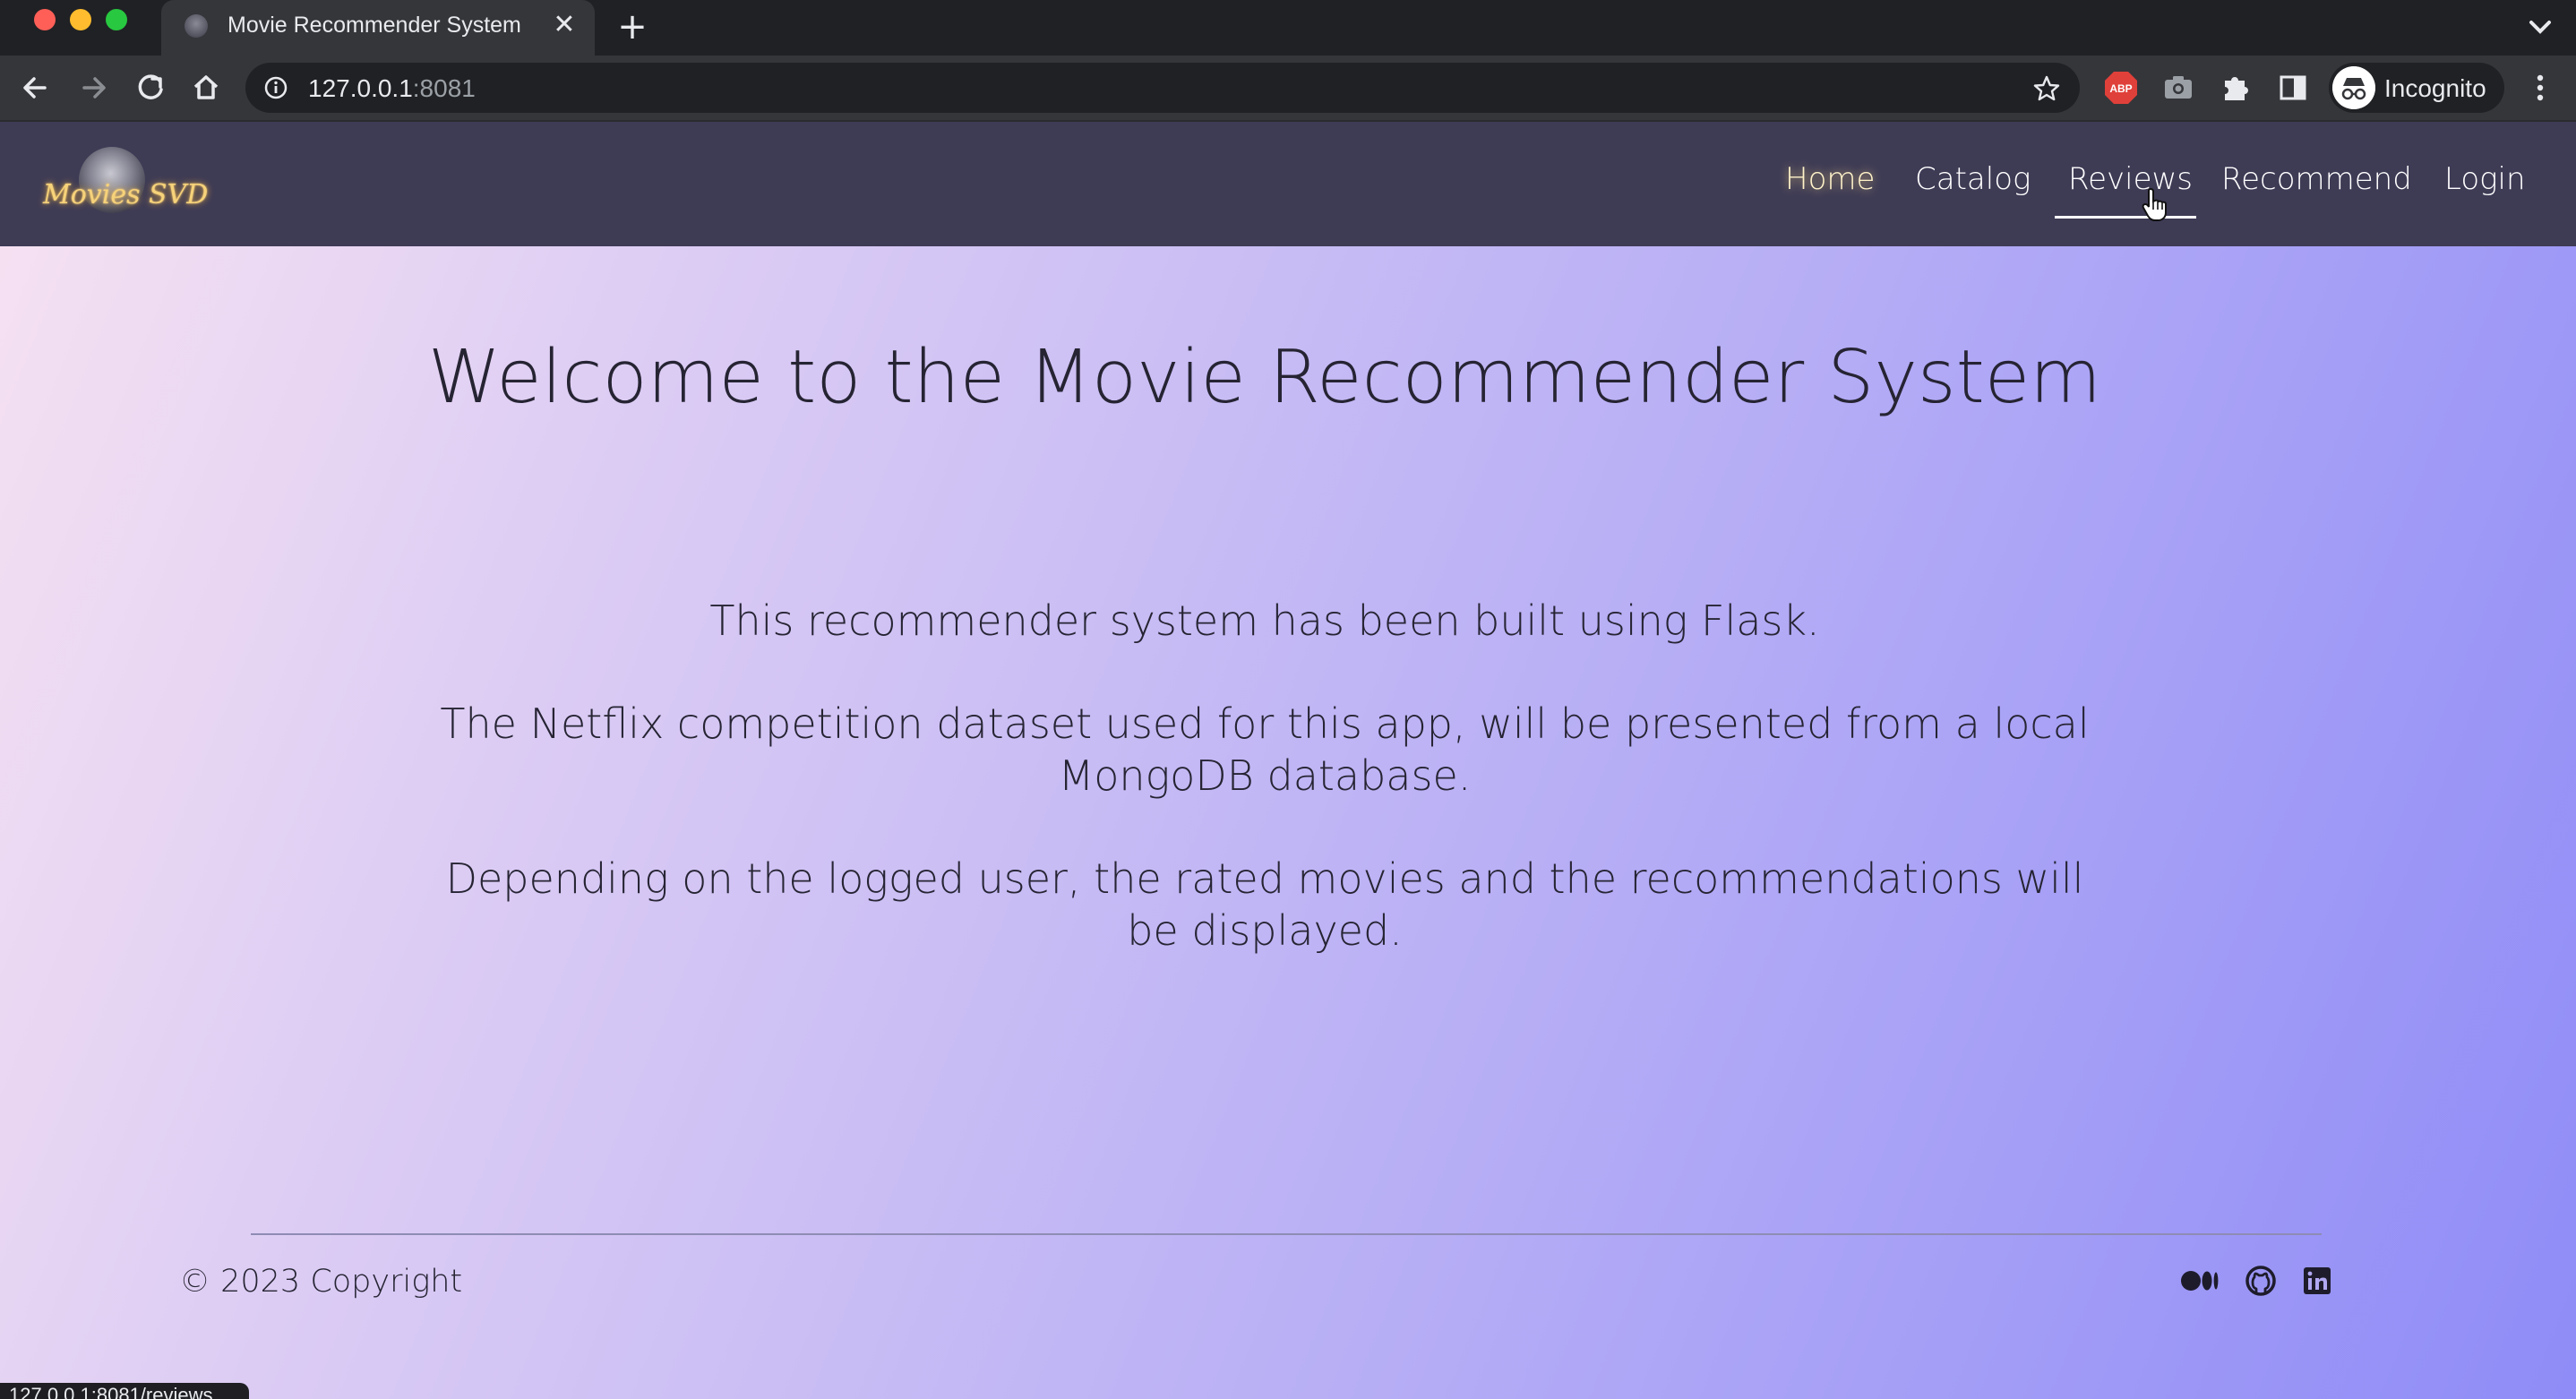 This screenshot has width=2576, height=1399. Describe the element at coordinates (1973, 179) in the screenshot. I see `nav-link-catalog: Catalog` at that location.